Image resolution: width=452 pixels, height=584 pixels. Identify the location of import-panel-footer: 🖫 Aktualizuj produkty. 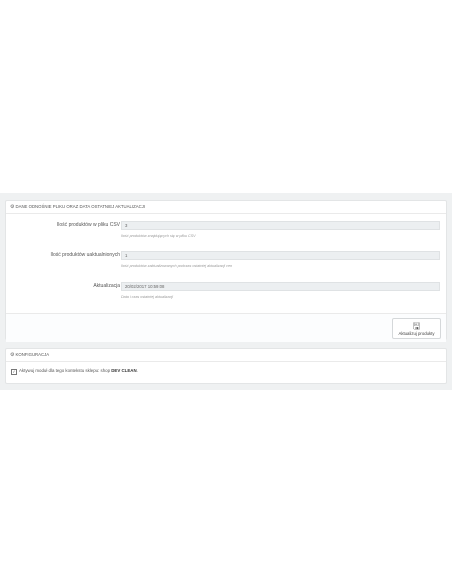
(226, 327).